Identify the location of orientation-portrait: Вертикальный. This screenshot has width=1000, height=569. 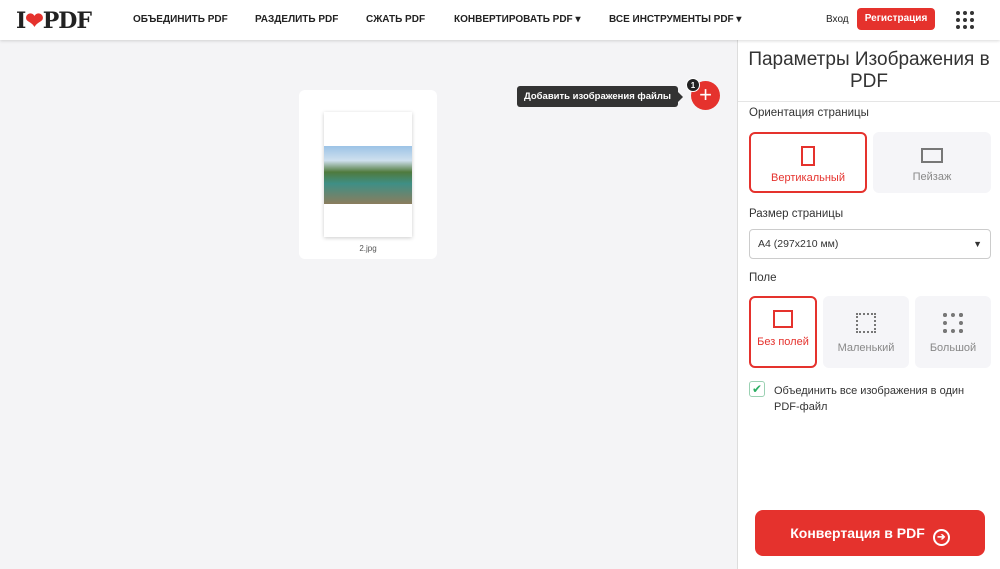
(808, 162).